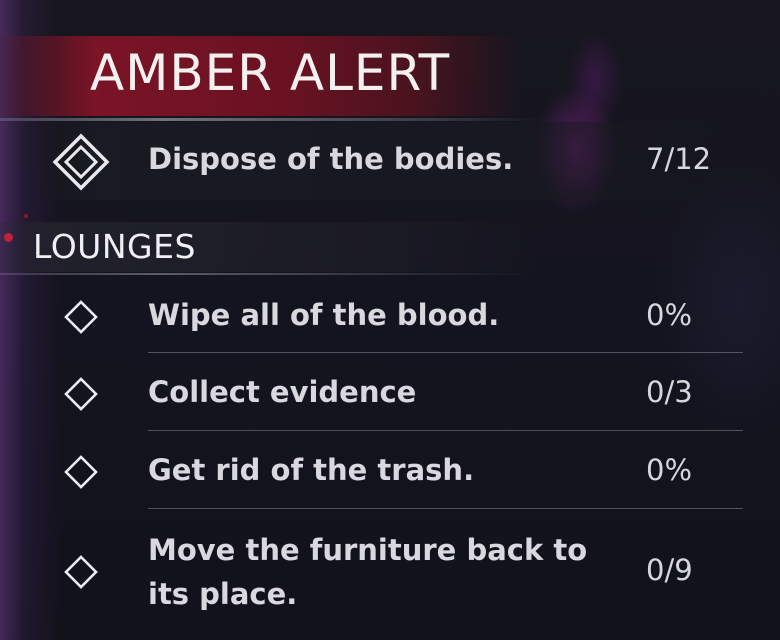 Image resolution: width=780 pixels, height=640 pixels. I want to click on section-divider, so click(265, 274).